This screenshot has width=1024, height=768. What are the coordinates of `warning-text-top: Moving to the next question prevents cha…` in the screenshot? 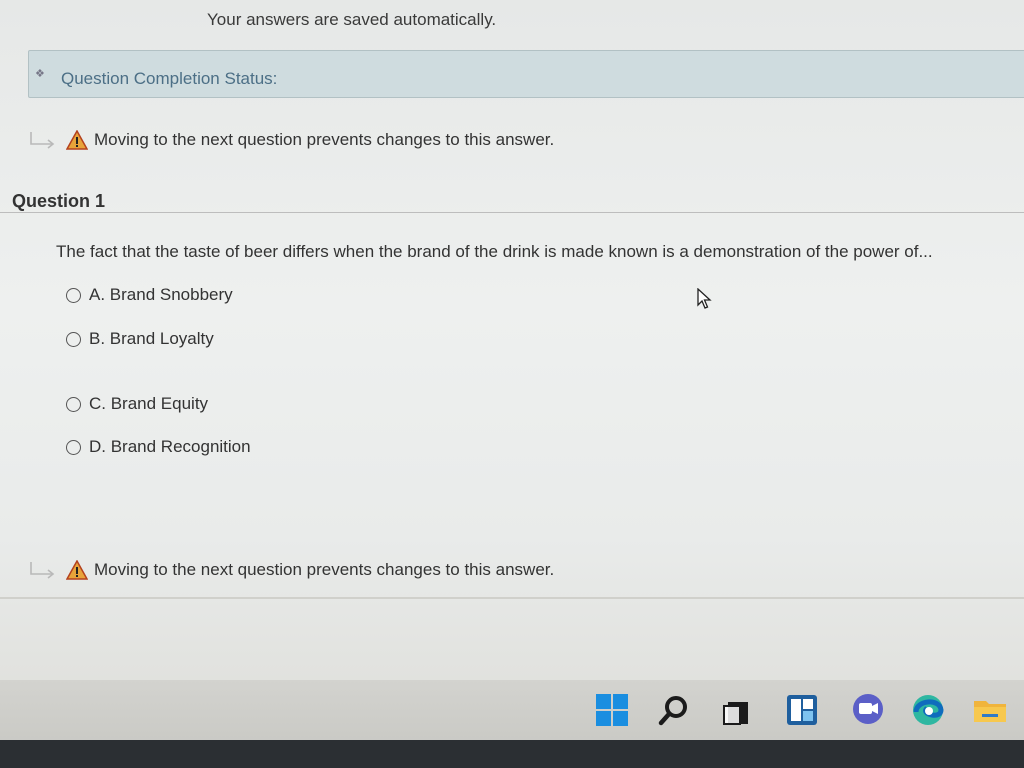 It's located at (324, 139).